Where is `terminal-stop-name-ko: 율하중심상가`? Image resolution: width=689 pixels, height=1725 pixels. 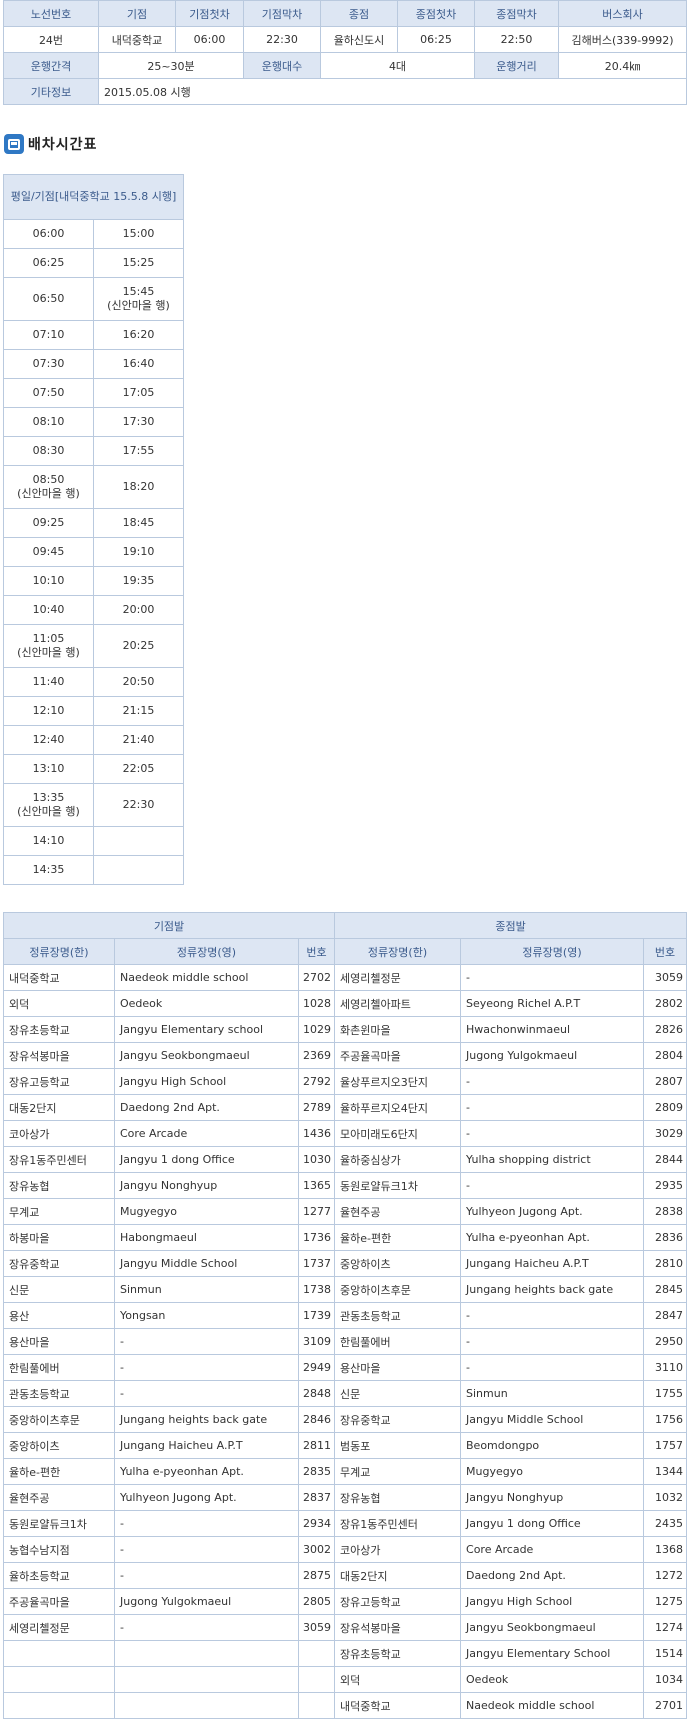 terminal-stop-name-ko: 율하중심상가 is located at coordinates (398, 1159).